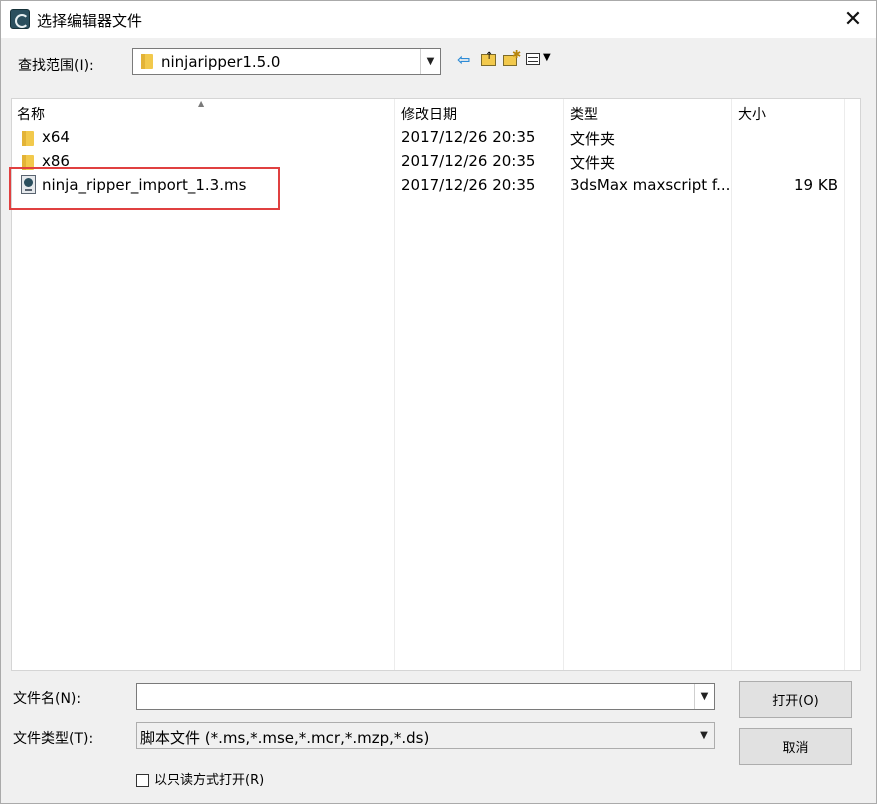 The image size is (877, 804). I want to click on new-folder-icon: ✱, so click(512, 58).